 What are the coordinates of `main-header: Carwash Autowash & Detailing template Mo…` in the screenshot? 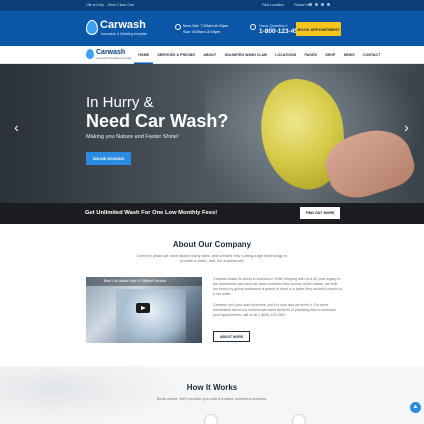 It's located at (212, 28).